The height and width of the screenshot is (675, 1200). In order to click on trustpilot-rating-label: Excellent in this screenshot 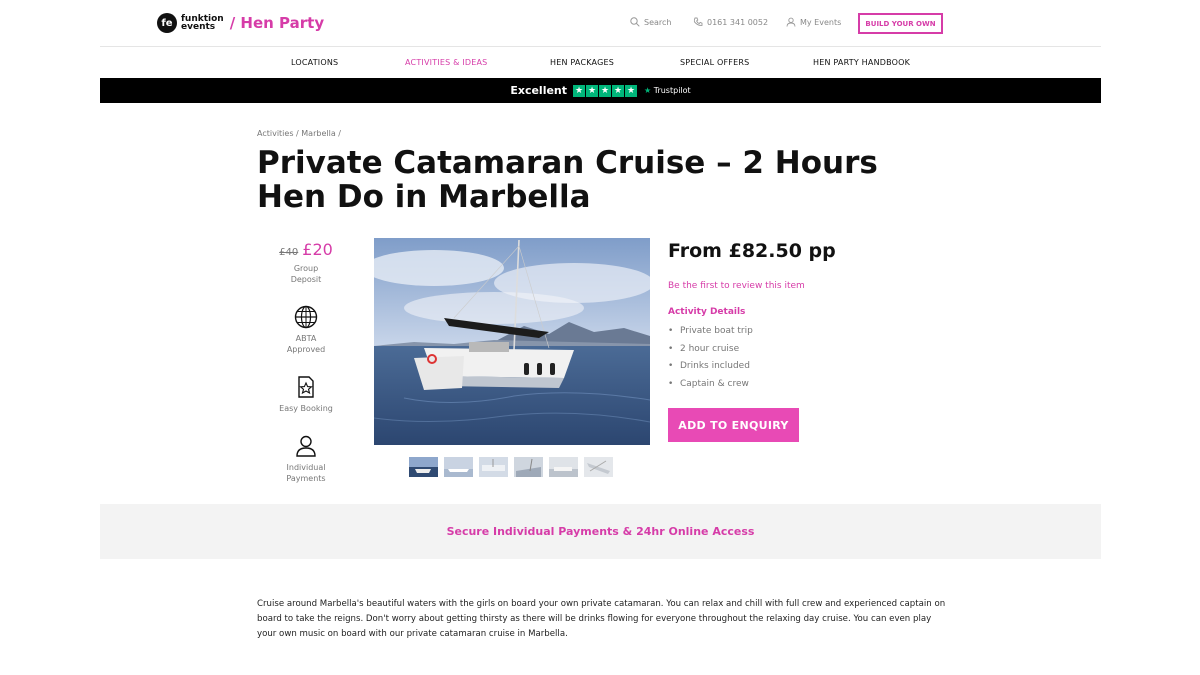, I will do `click(539, 90)`.